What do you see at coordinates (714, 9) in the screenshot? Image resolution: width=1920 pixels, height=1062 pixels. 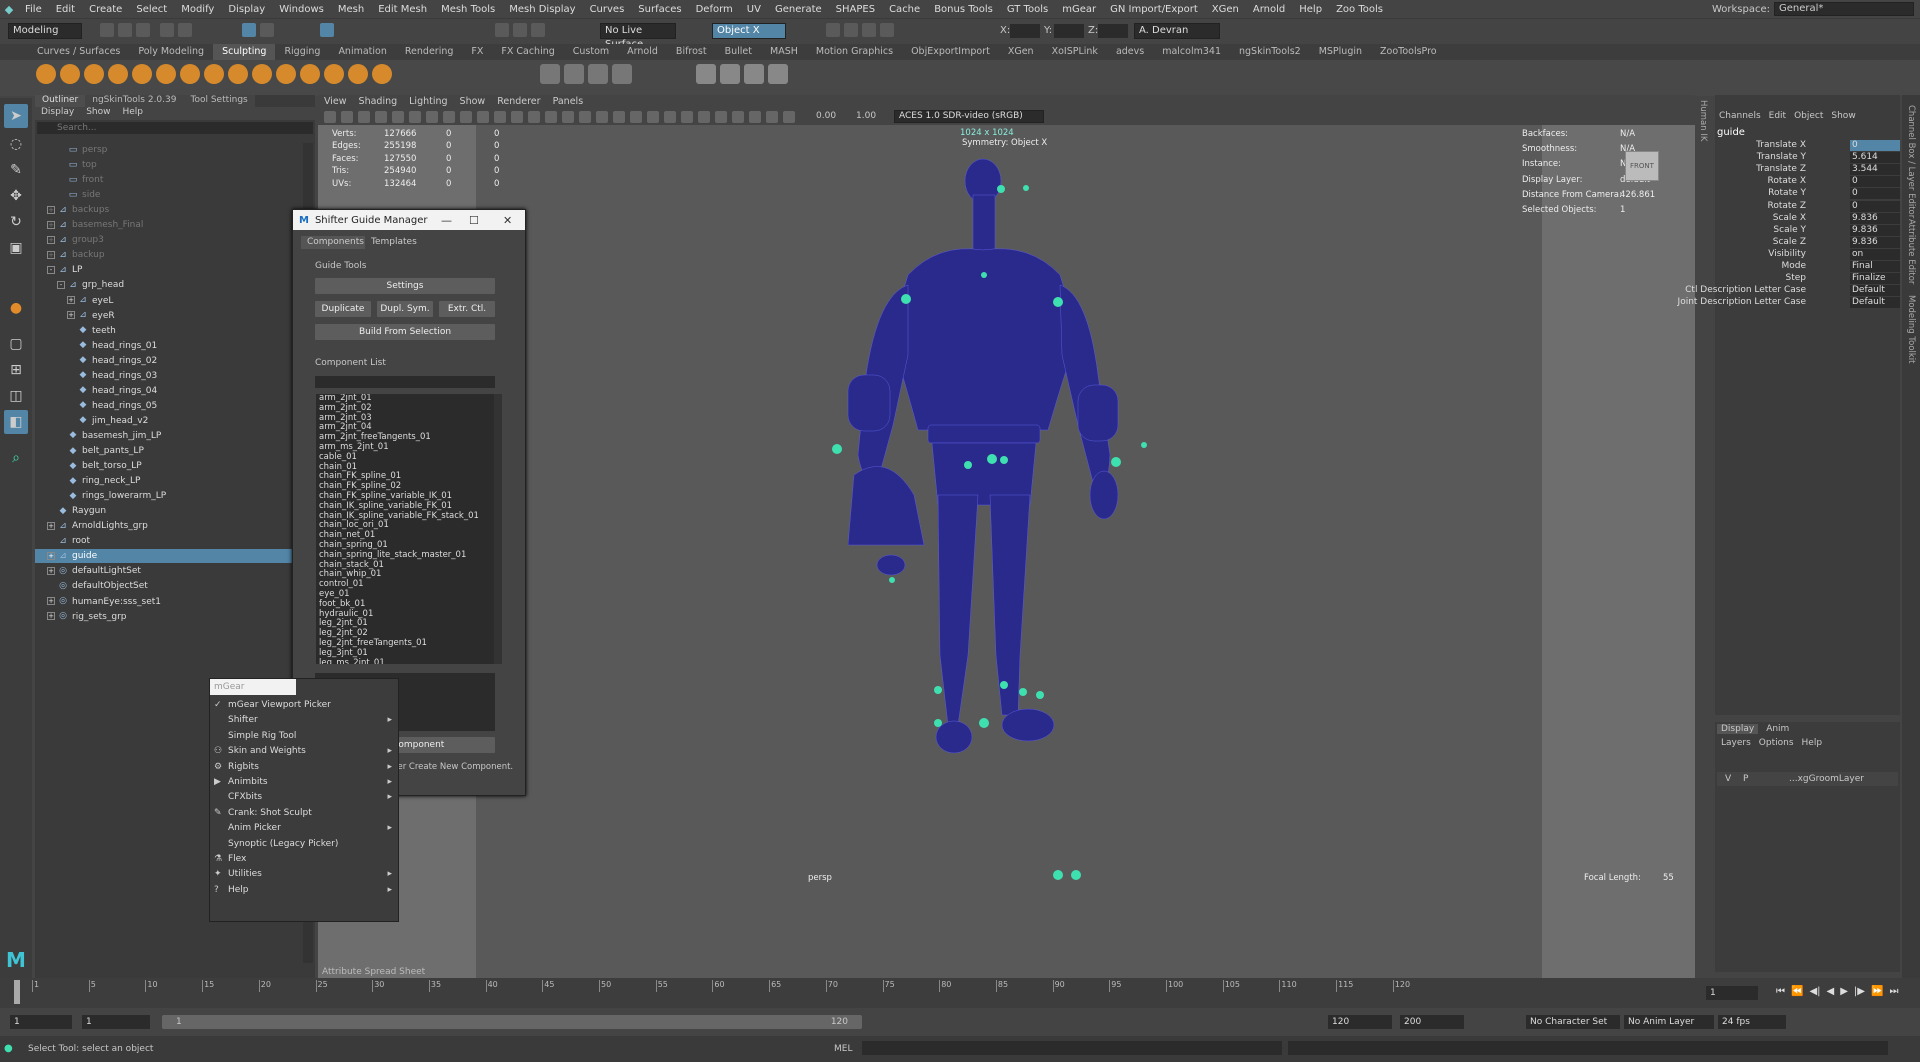 I see `menu-deform: Deform` at bounding box center [714, 9].